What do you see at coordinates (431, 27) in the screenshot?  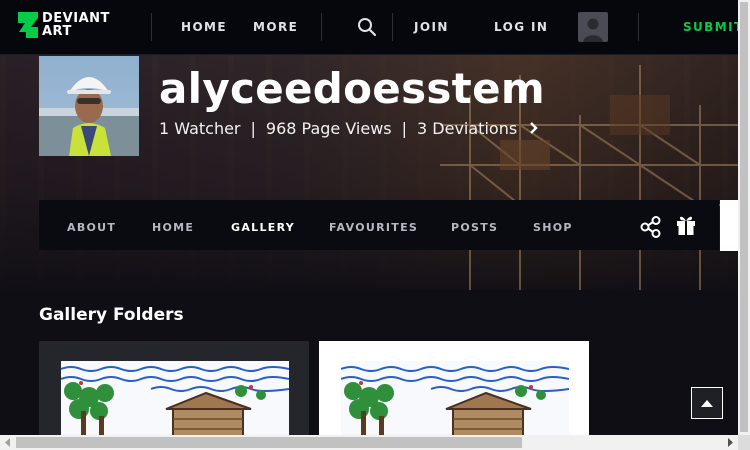 I see `join-link: JOIN` at bounding box center [431, 27].